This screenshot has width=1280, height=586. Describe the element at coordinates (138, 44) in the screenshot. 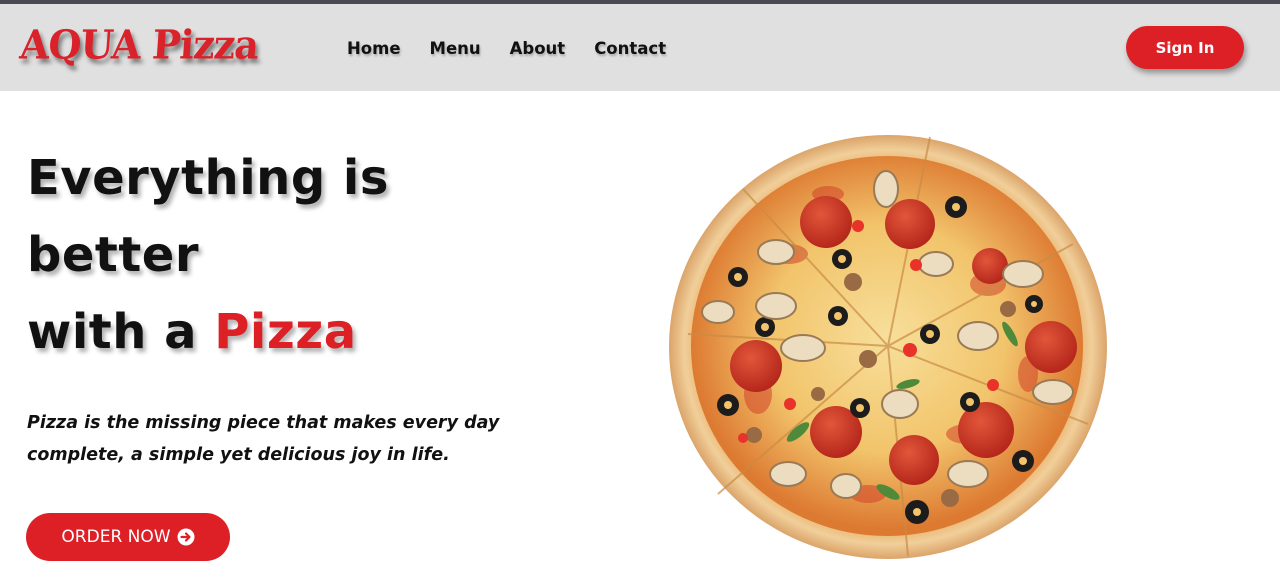

I see `logo: AQUA Pizza` at that location.